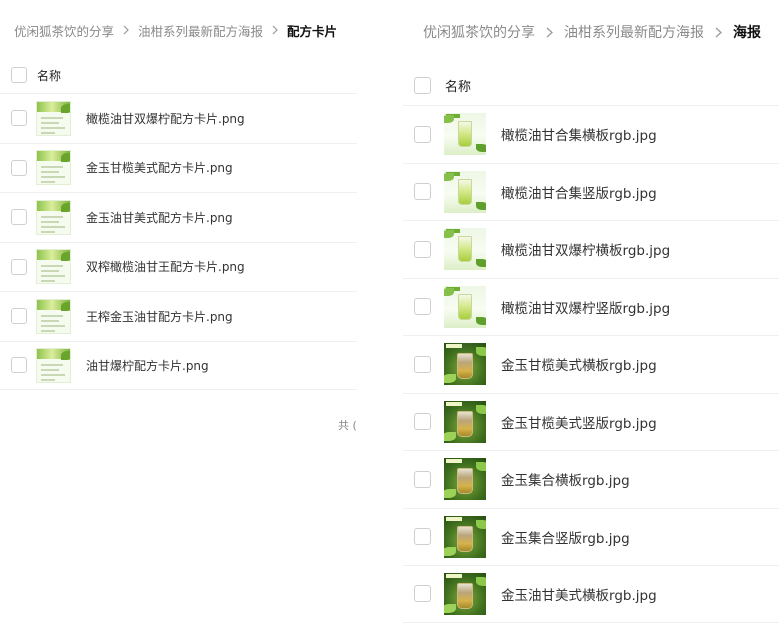 This screenshot has height=623, width=779. What do you see at coordinates (579, 422) in the screenshot?
I see `file-name: 金玉甘榄美式竖版rgb.jpg` at bounding box center [579, 422].